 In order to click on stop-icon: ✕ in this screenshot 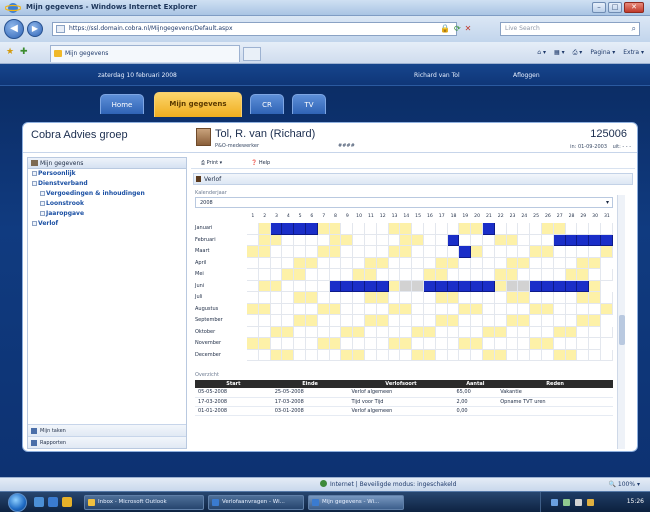, I will do `click(468, 29)`.